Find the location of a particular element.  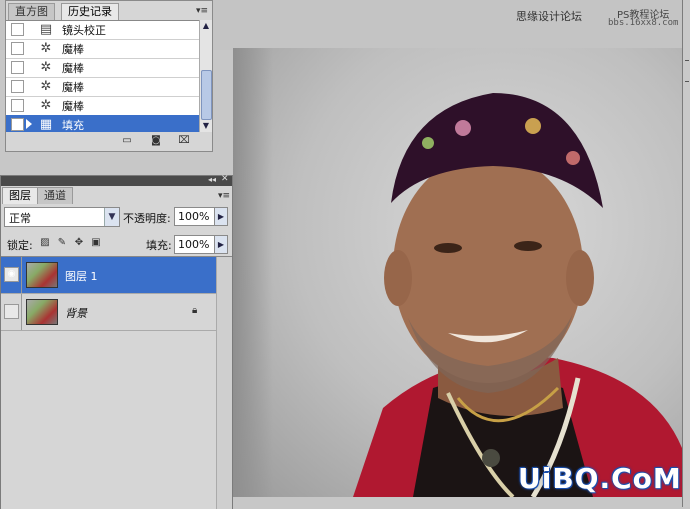

watermark-site-name: 思缘设计论坛 is located at coordinates (549, 16).